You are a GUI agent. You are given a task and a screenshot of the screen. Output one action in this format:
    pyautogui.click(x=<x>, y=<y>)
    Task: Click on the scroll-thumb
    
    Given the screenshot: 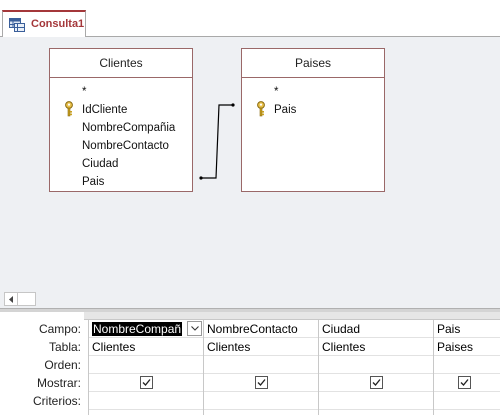 What is the action you would take?
    pyautogui.click(x=27, y=299)
    